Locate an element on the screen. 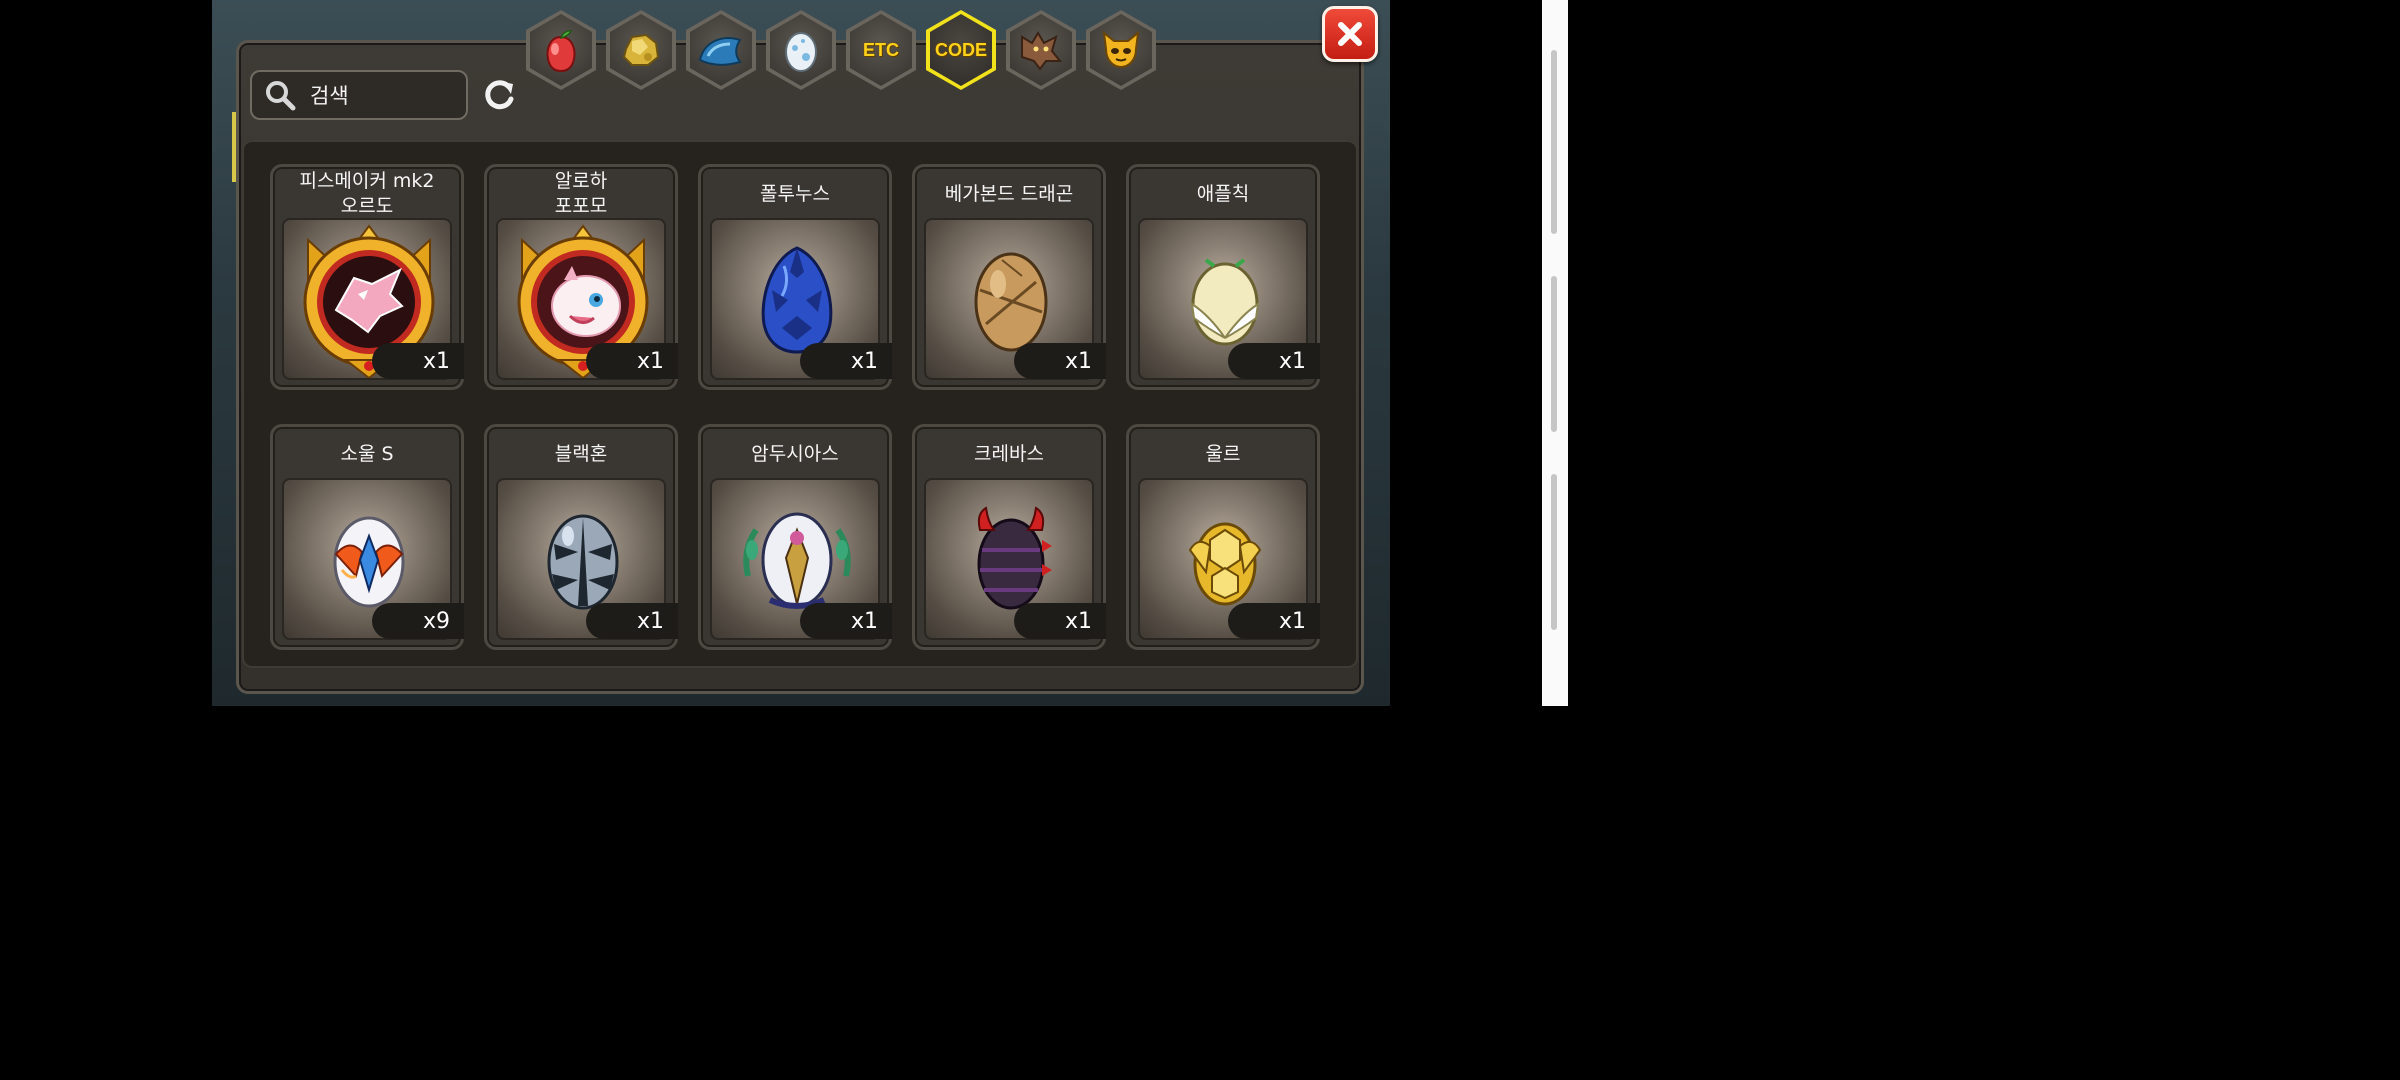 The image size is (2400, 1080). tab-werewolf is located at coordinates (1041, 50).